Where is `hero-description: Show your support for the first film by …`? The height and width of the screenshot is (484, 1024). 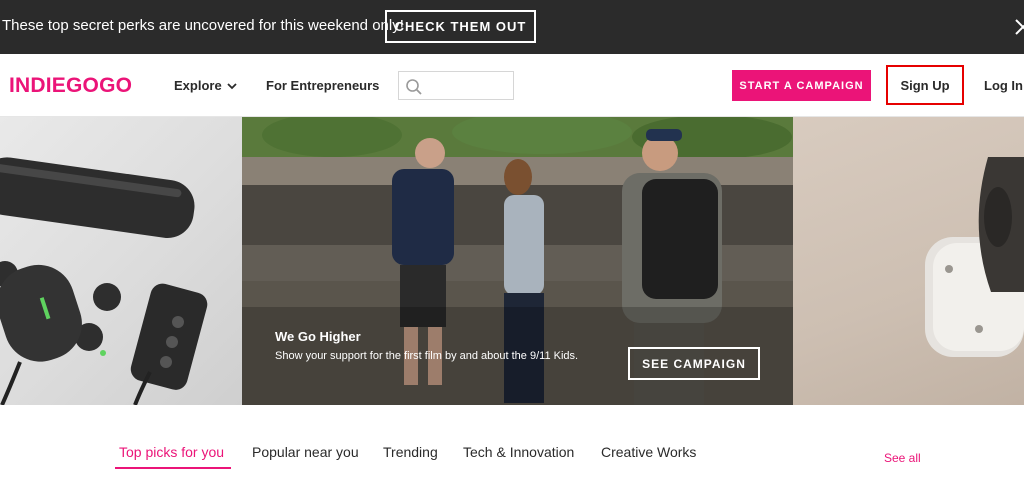
hero-description: Show your support for the first film by … is located at coordinates (427, 356).